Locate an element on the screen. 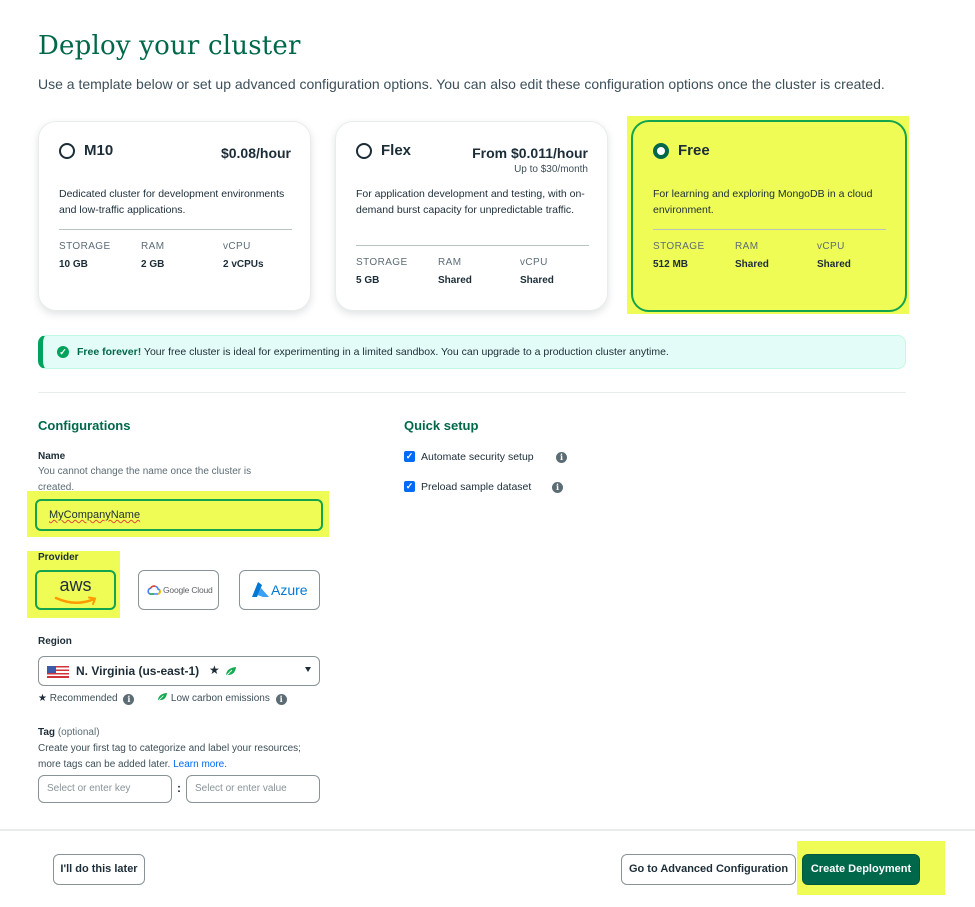  tag-label-row: Tag (optional) is located at coordinates (69, 732).